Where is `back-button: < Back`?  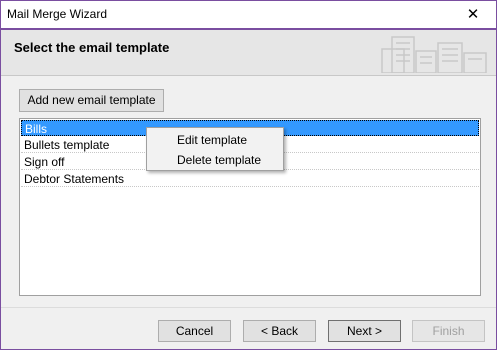 back-button: < Back is located at coordinates (279, 331).